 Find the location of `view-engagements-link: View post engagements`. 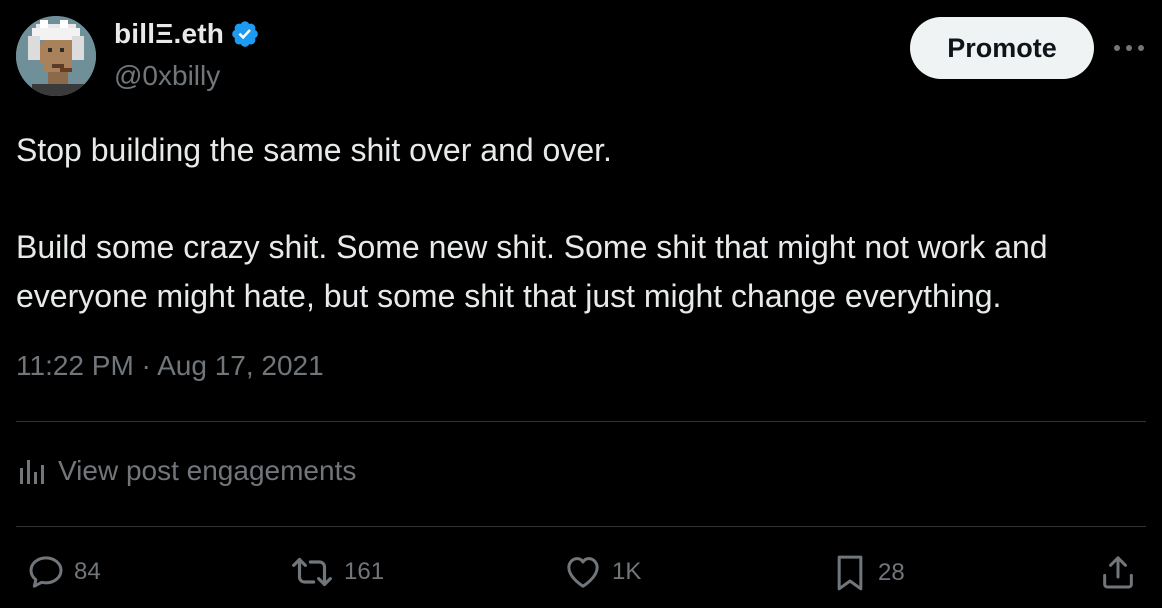

view-engagements-link: View post engagements is located at coordinates (187, 471).